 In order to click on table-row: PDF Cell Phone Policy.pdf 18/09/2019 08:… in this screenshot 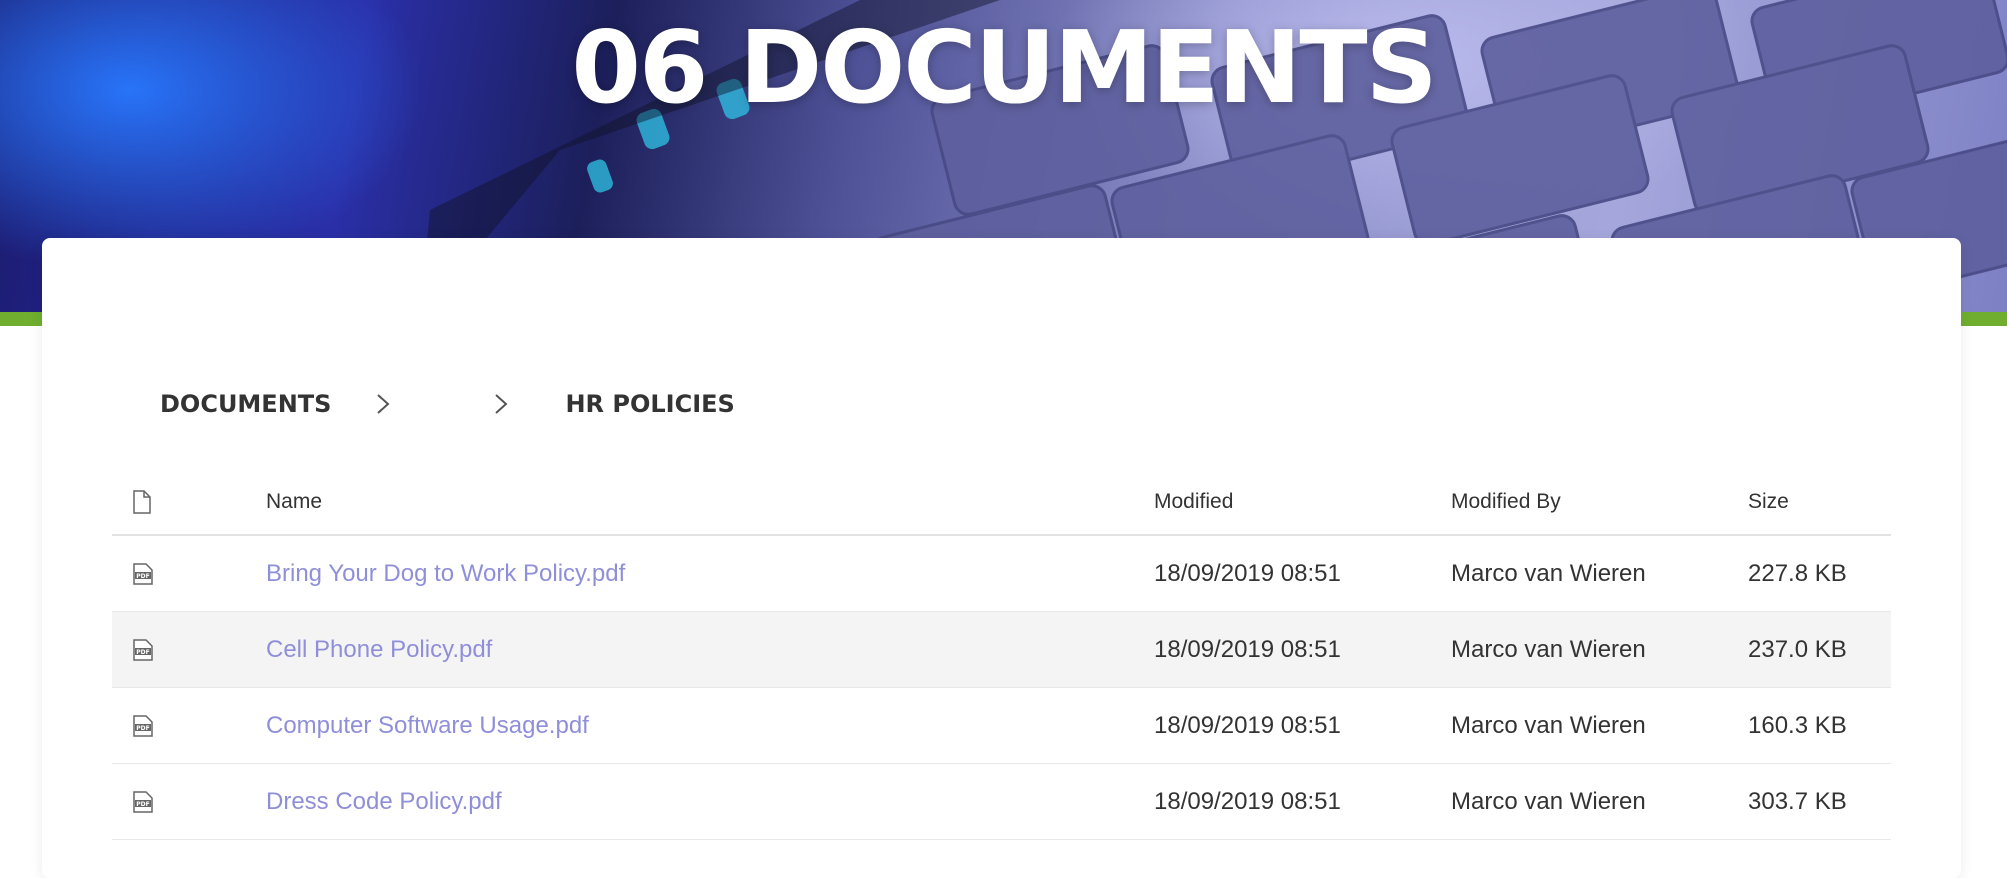, I will do `click(1001, 650)`.